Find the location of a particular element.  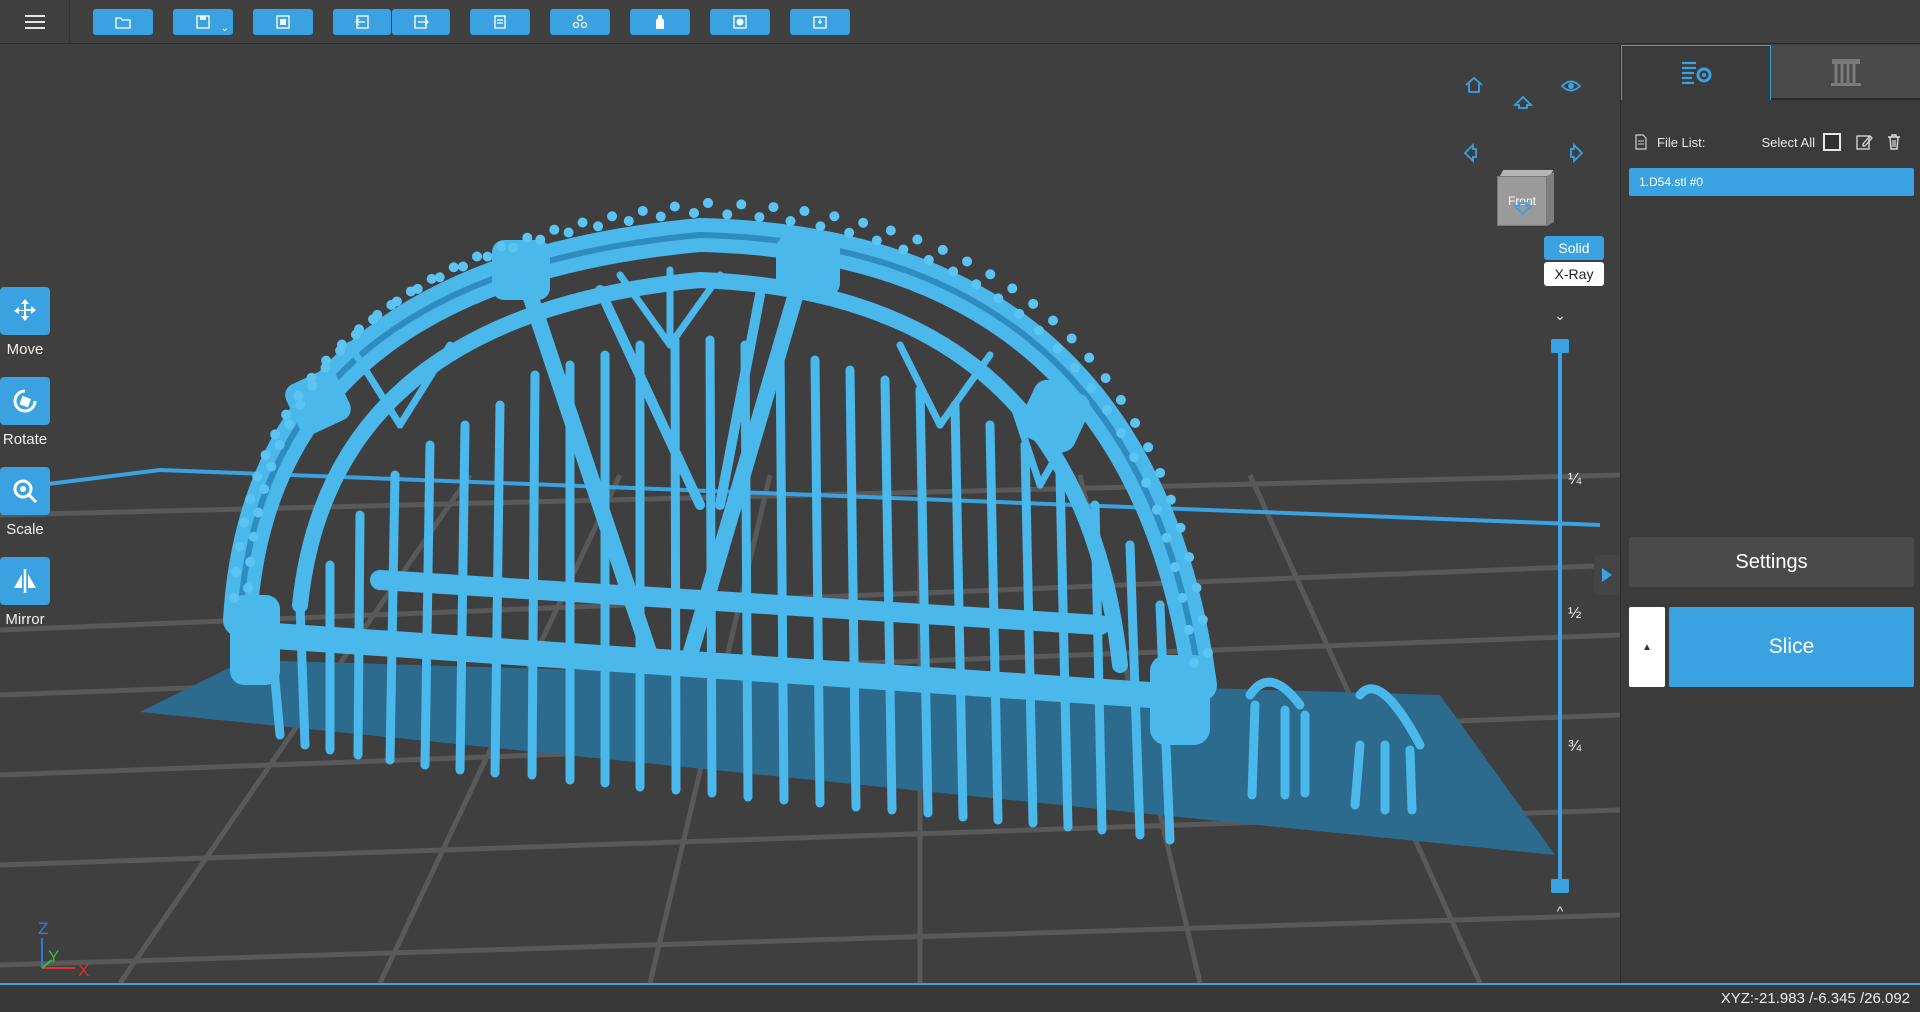

xray-mode-button: X-Ray is located at coordinates (1574, 274).